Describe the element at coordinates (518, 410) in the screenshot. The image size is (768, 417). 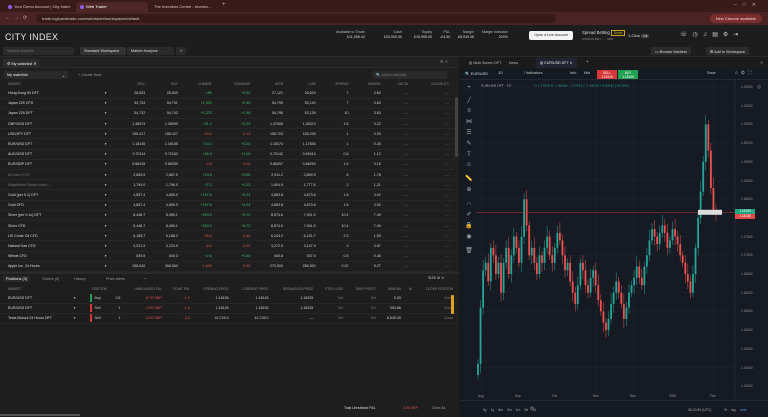
I see `range-button: 1m` at that location.